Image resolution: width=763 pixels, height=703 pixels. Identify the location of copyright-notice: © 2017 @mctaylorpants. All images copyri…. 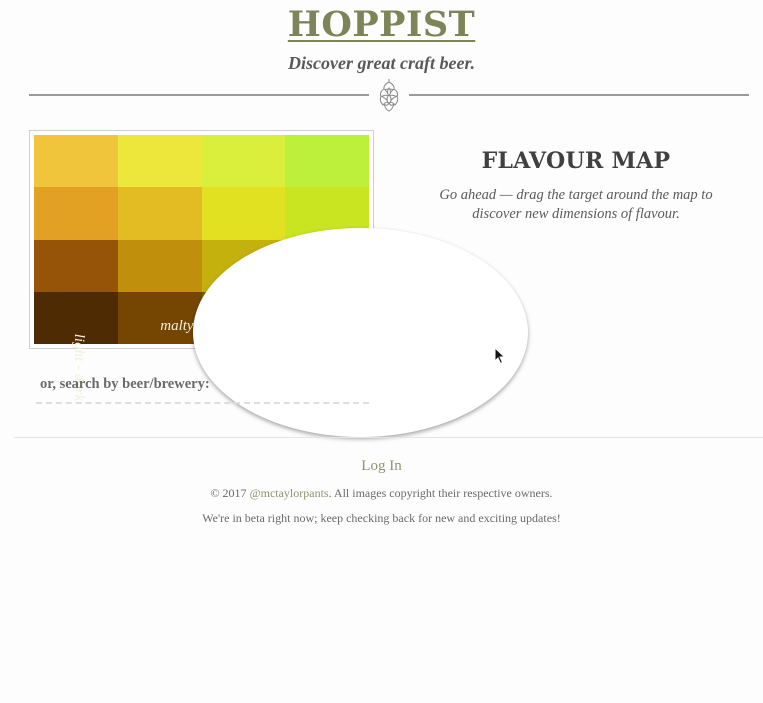
(381, 493).